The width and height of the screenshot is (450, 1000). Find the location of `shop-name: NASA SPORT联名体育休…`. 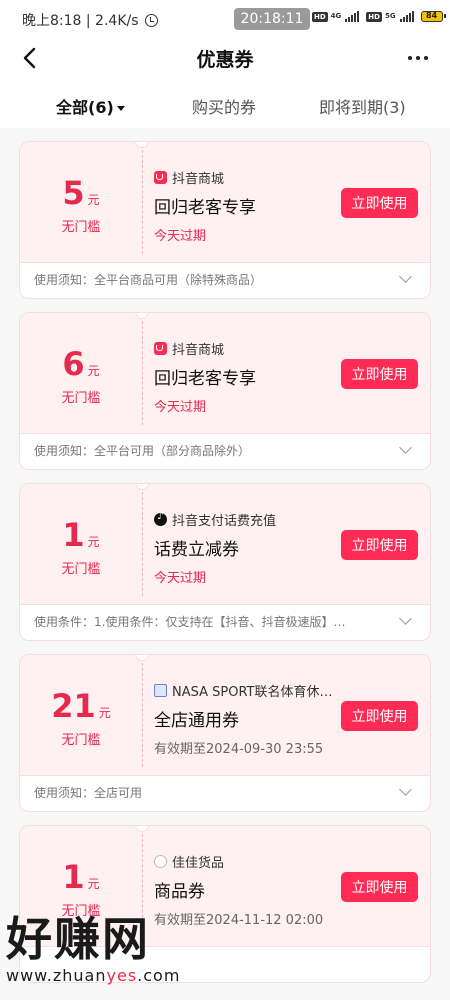

shop-name: NASA SPORT联名体育休… is located at coordinates (252, 692).